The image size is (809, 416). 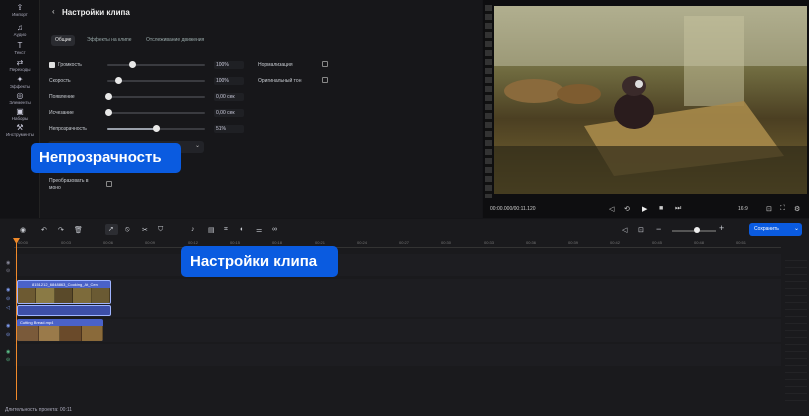 What do you see at coordinates (109, 40) in the screenshot?
I see `tab-clip-effects: Эффекты на клипе` at bounding box center [109, 40].